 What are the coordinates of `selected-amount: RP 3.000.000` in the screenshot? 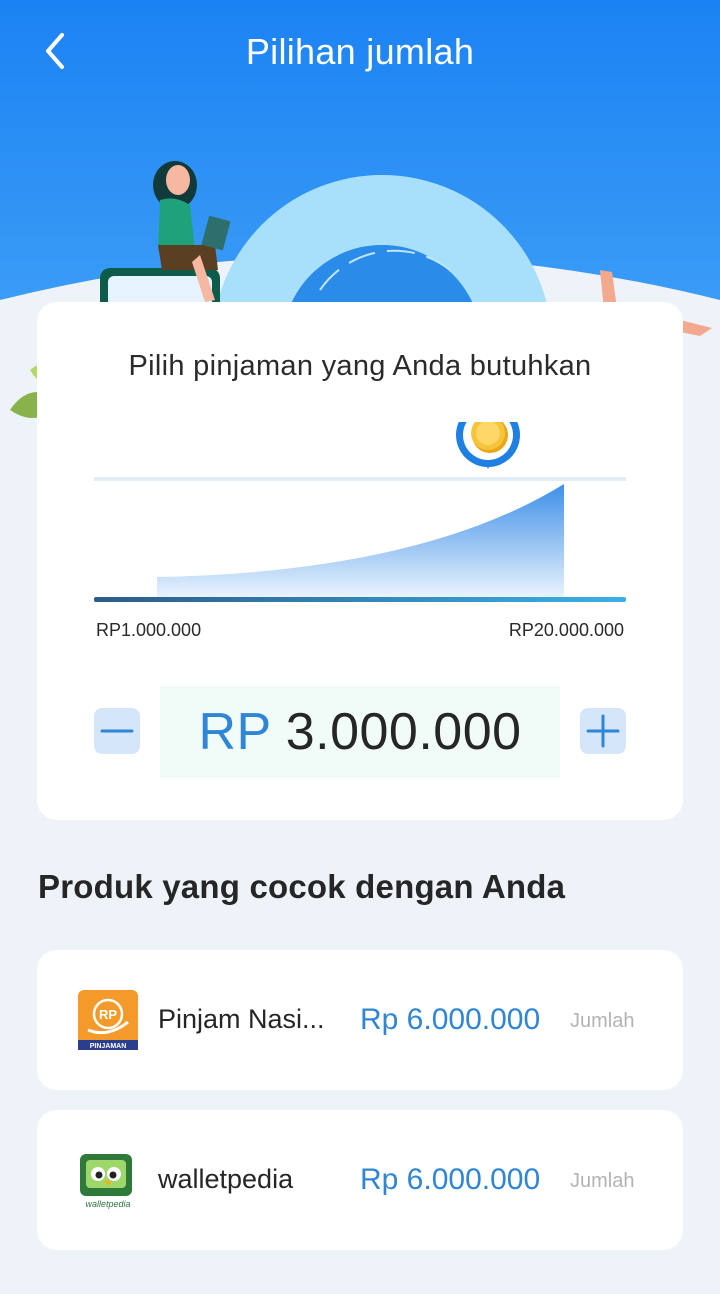 It's located at (360, 732).